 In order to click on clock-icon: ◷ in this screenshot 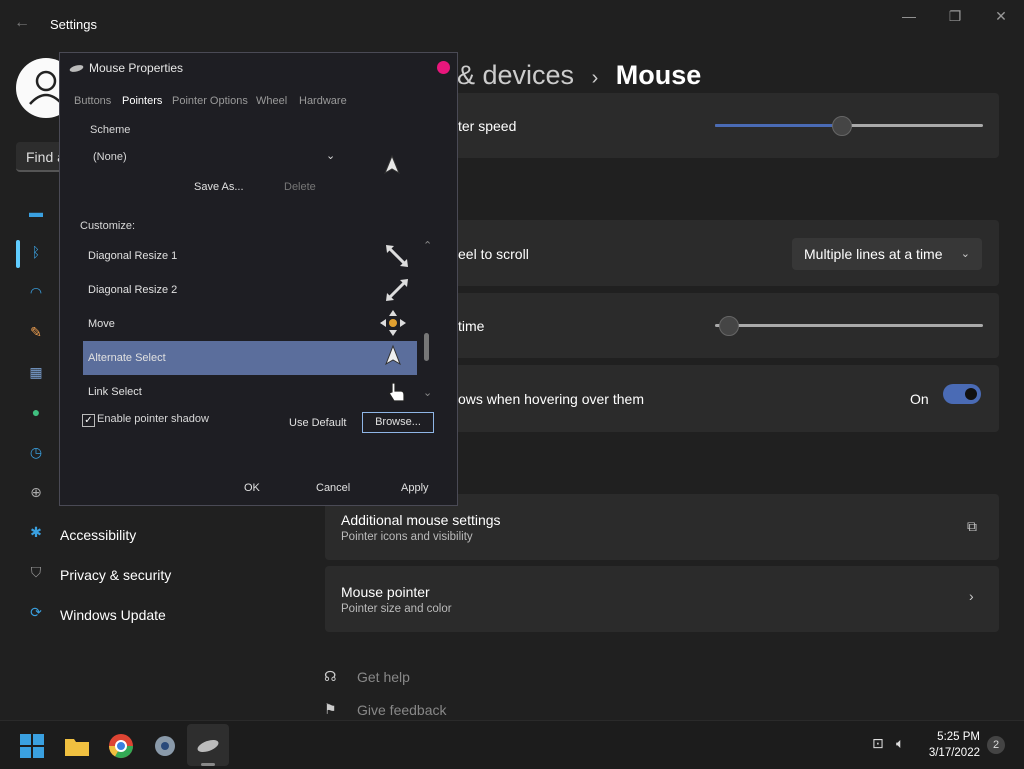, I will do `click(36, 454)`.